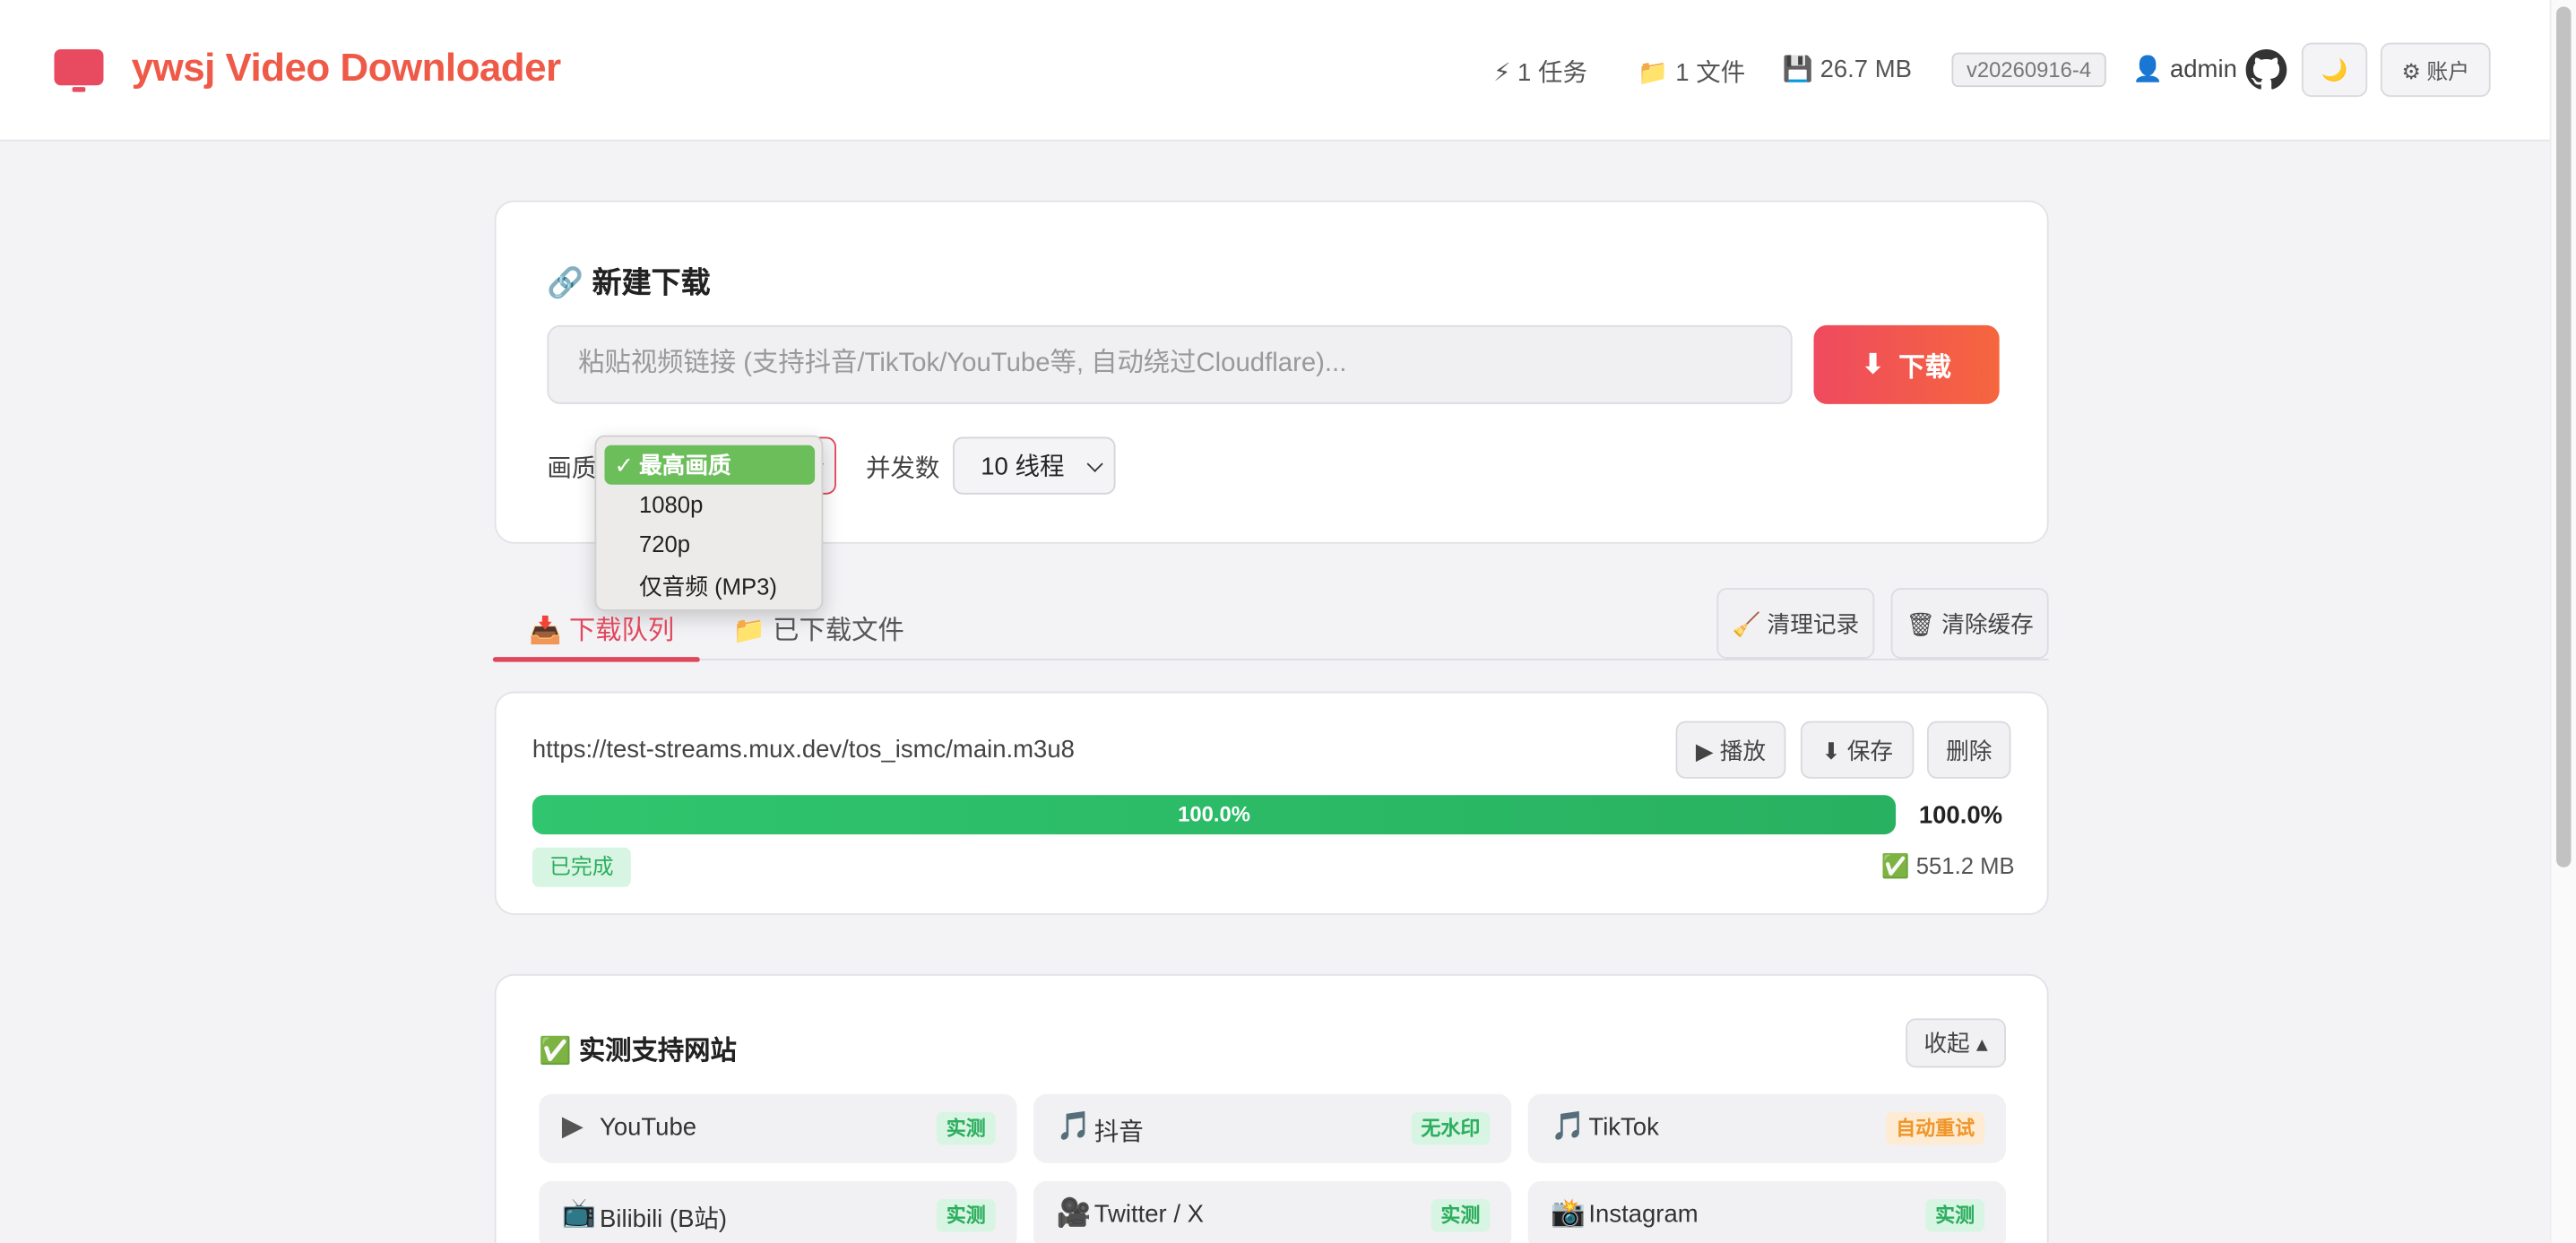  Describe the element at coordinates (778, 1128) in the screenshot. I see `site-item: ▶ YouTube 实测` at that location.